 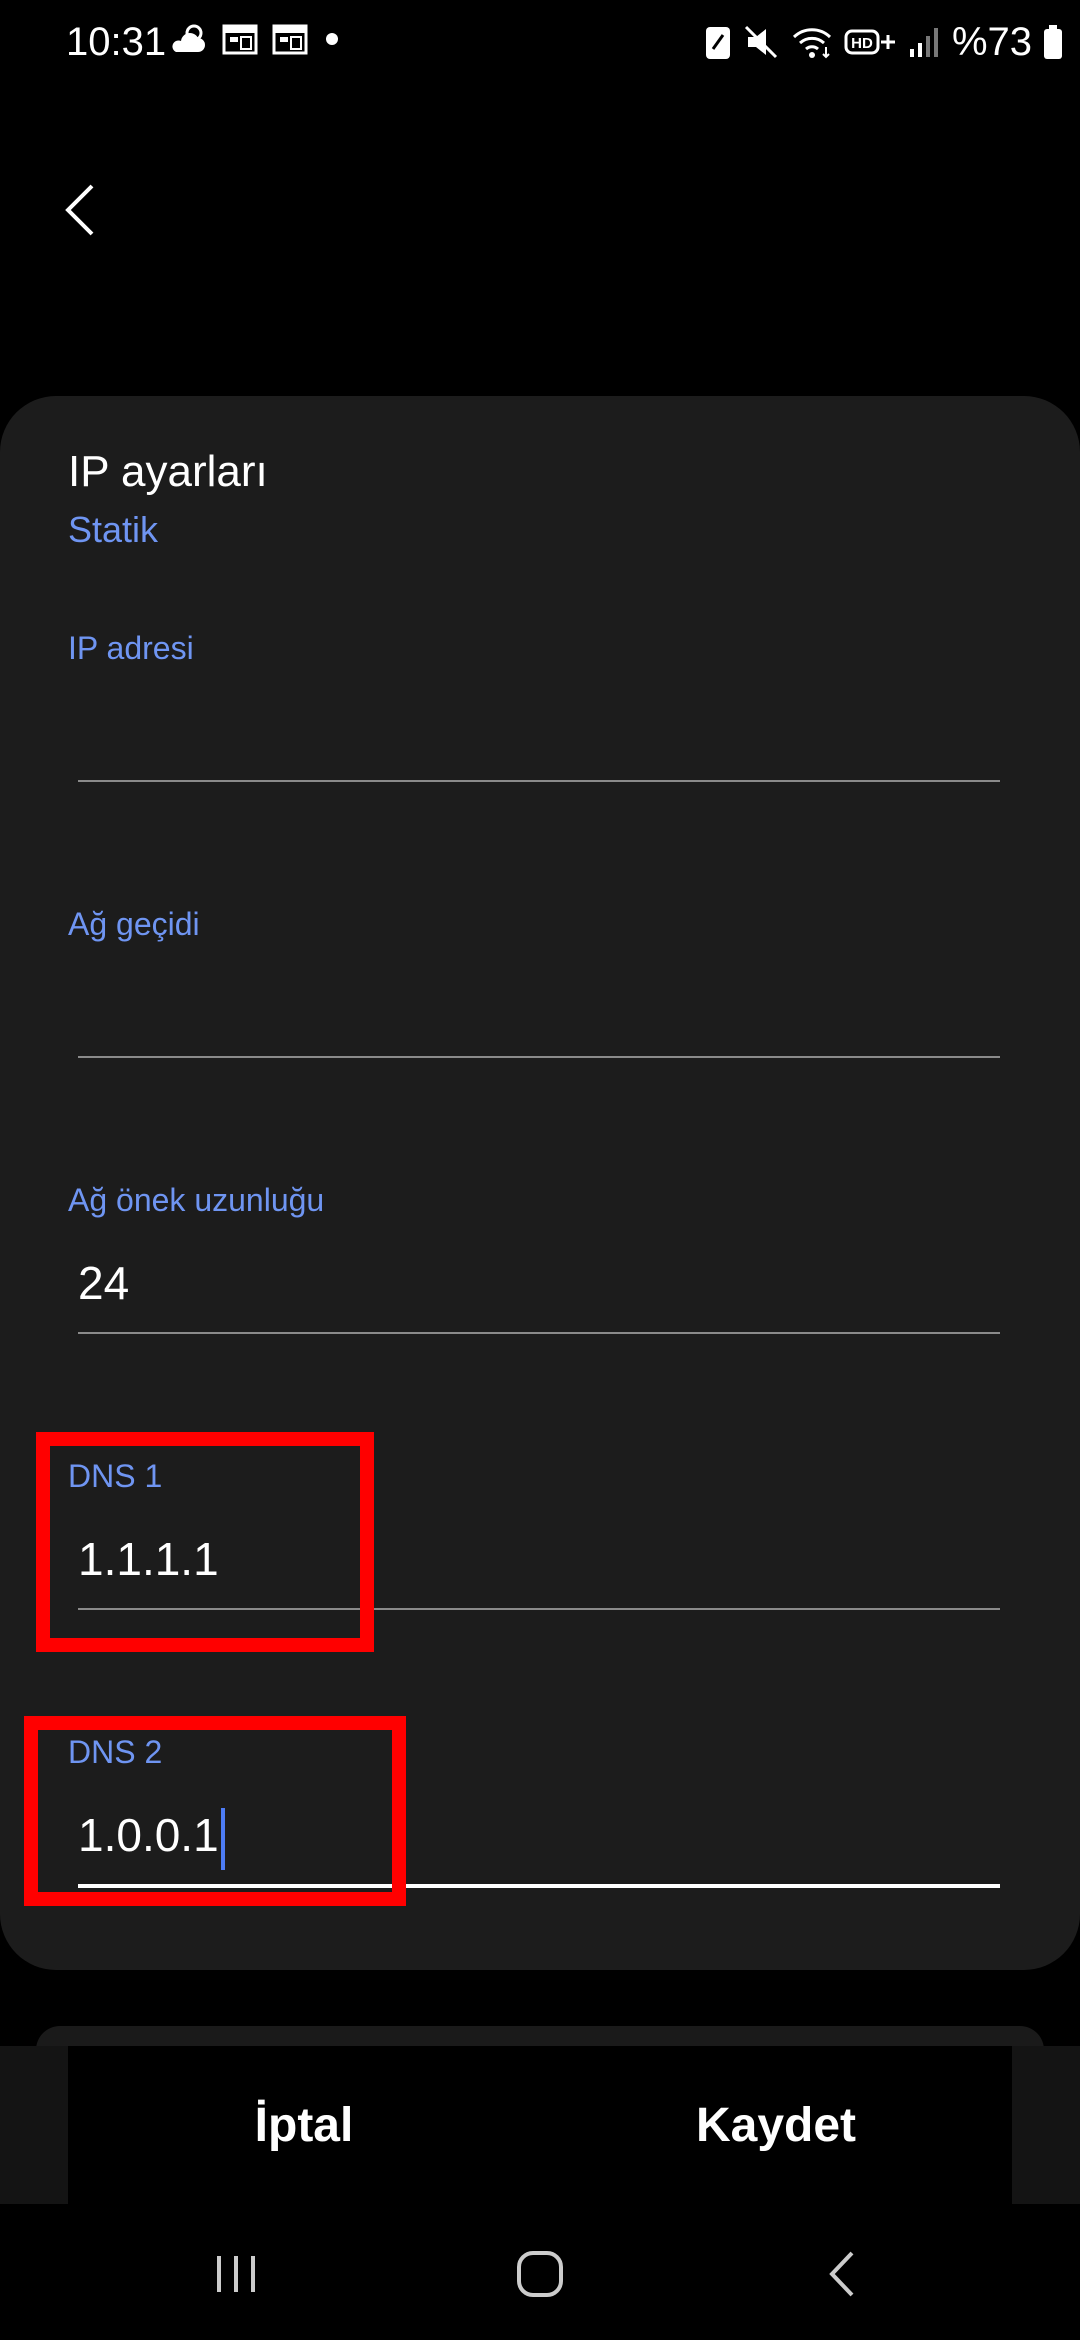 What do you see at coordinates (539, 1283) in the screenshot?
I see `prefix-length-input: 24` at bounding box center [539, 1283].